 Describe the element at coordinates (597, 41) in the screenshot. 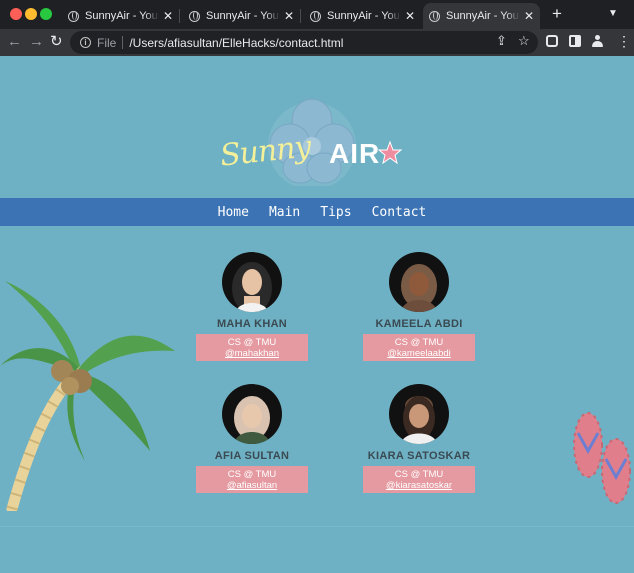

I see `profile-icon` at that location.